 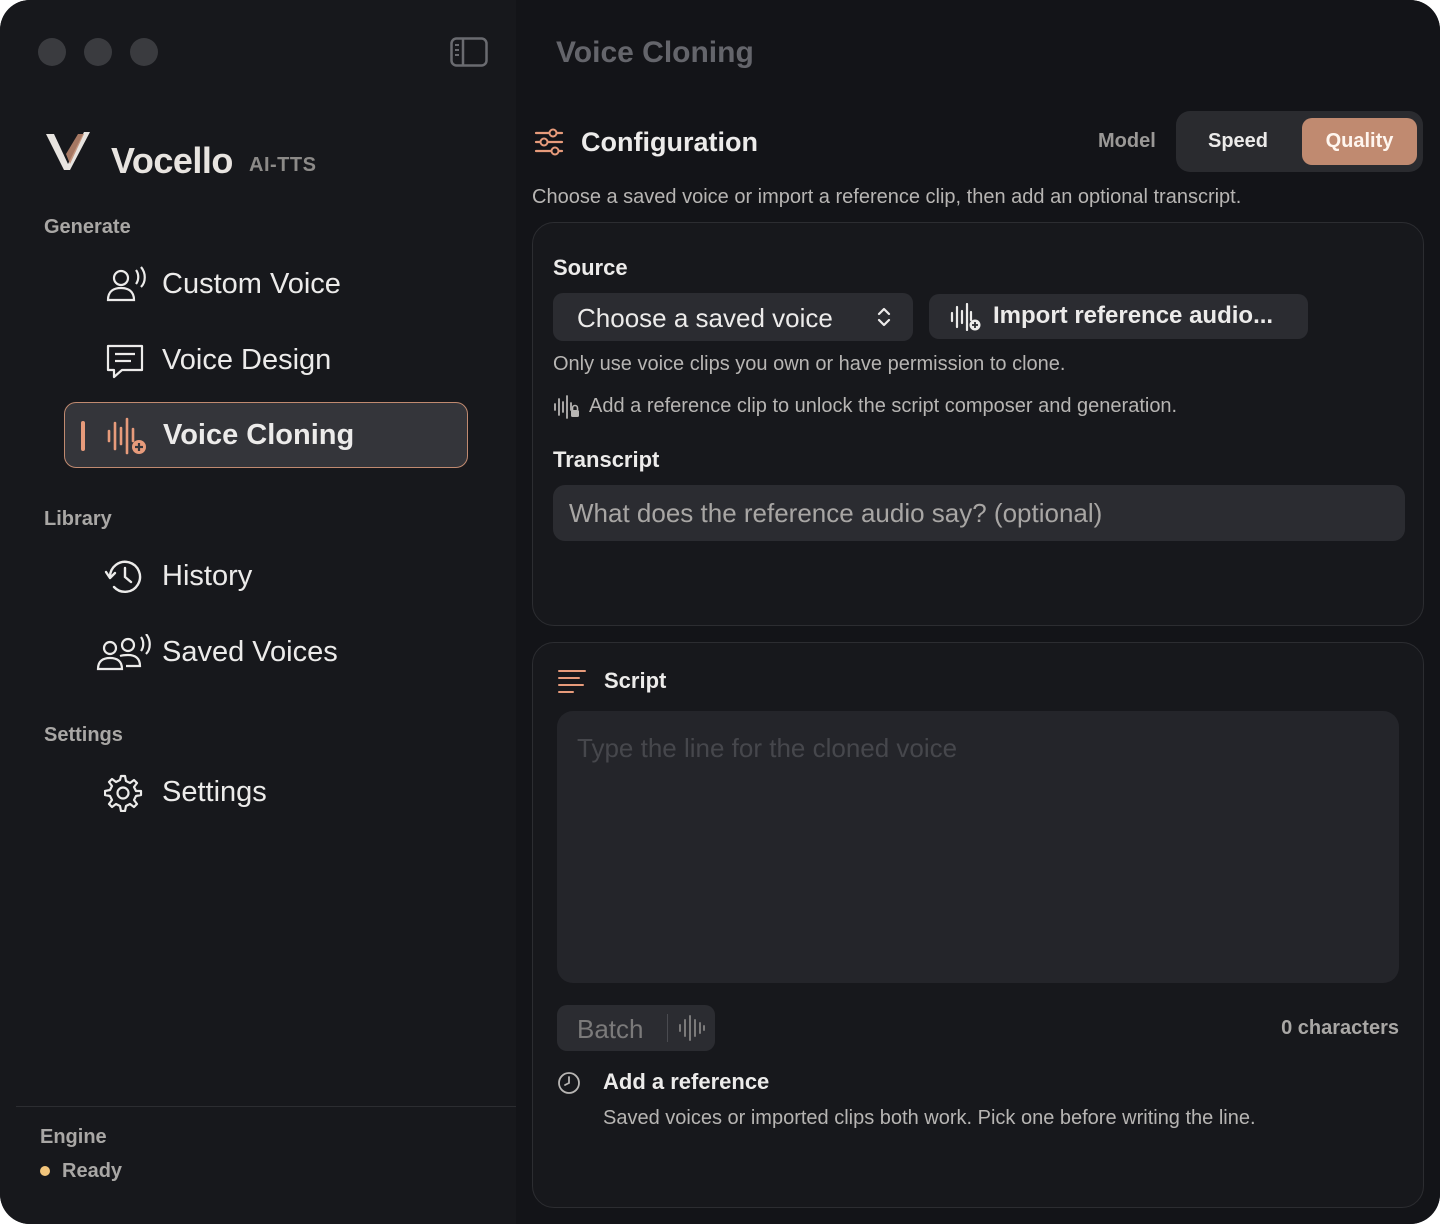 What do you see at coordinates (83, 735) in the screenshot?
I see `section-label-settings: Settings` at bounding box center [83, 735].